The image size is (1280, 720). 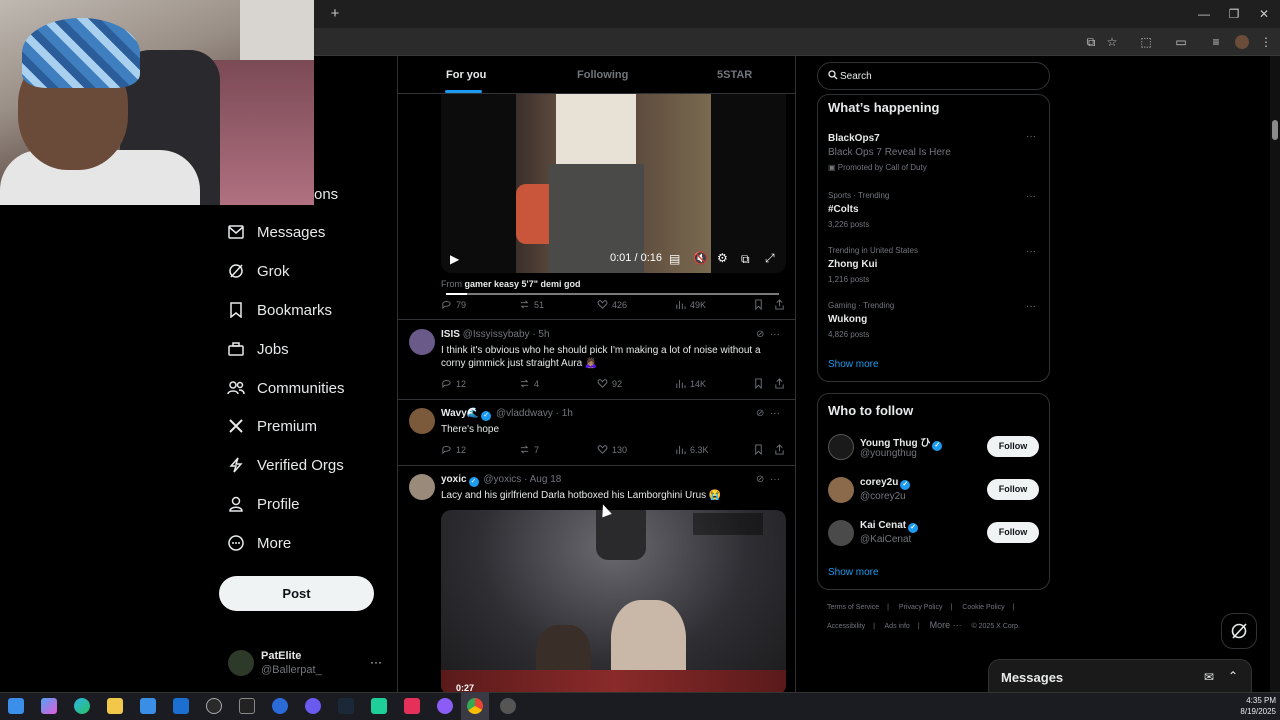 What do you see at coordinates (524, 413) in the screenshot?
I see `author-handle: @vladdwavy` at bounding box center [524, 413].